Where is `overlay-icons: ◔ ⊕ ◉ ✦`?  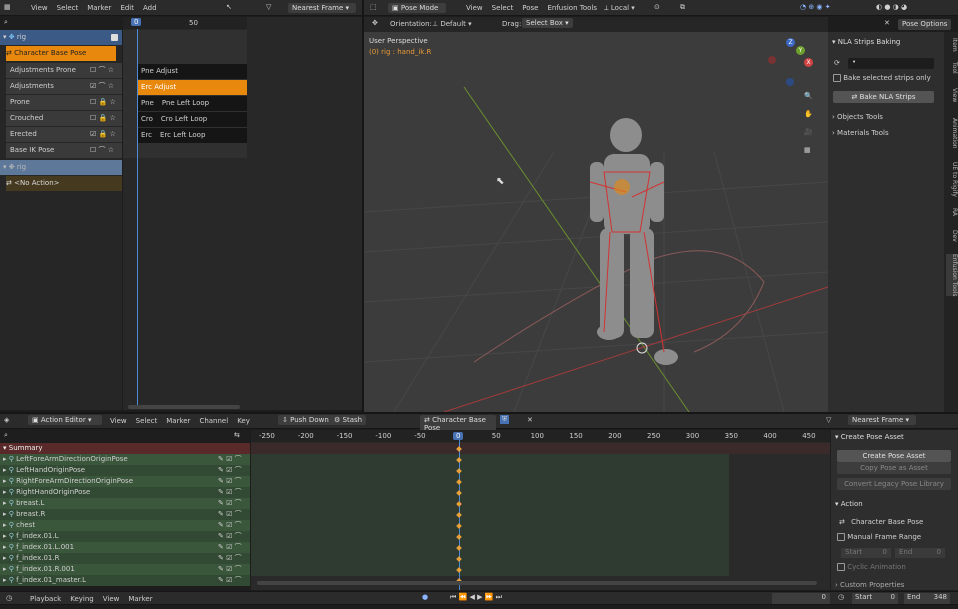
overlay-icons: ◔ ⊕ ◉ ✦ is located at coordinates (815, 7).